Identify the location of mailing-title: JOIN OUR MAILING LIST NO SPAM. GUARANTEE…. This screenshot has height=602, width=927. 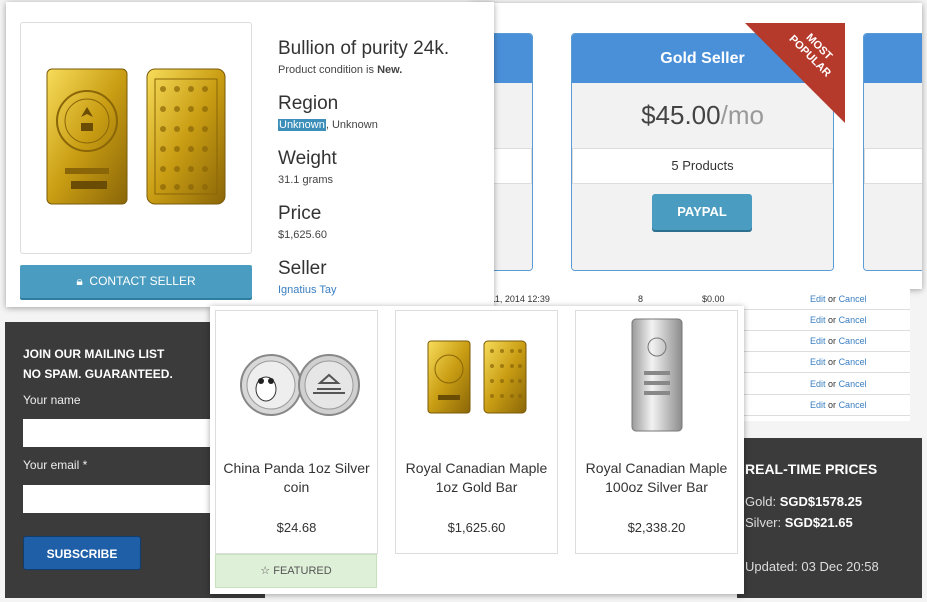
(98, 364).